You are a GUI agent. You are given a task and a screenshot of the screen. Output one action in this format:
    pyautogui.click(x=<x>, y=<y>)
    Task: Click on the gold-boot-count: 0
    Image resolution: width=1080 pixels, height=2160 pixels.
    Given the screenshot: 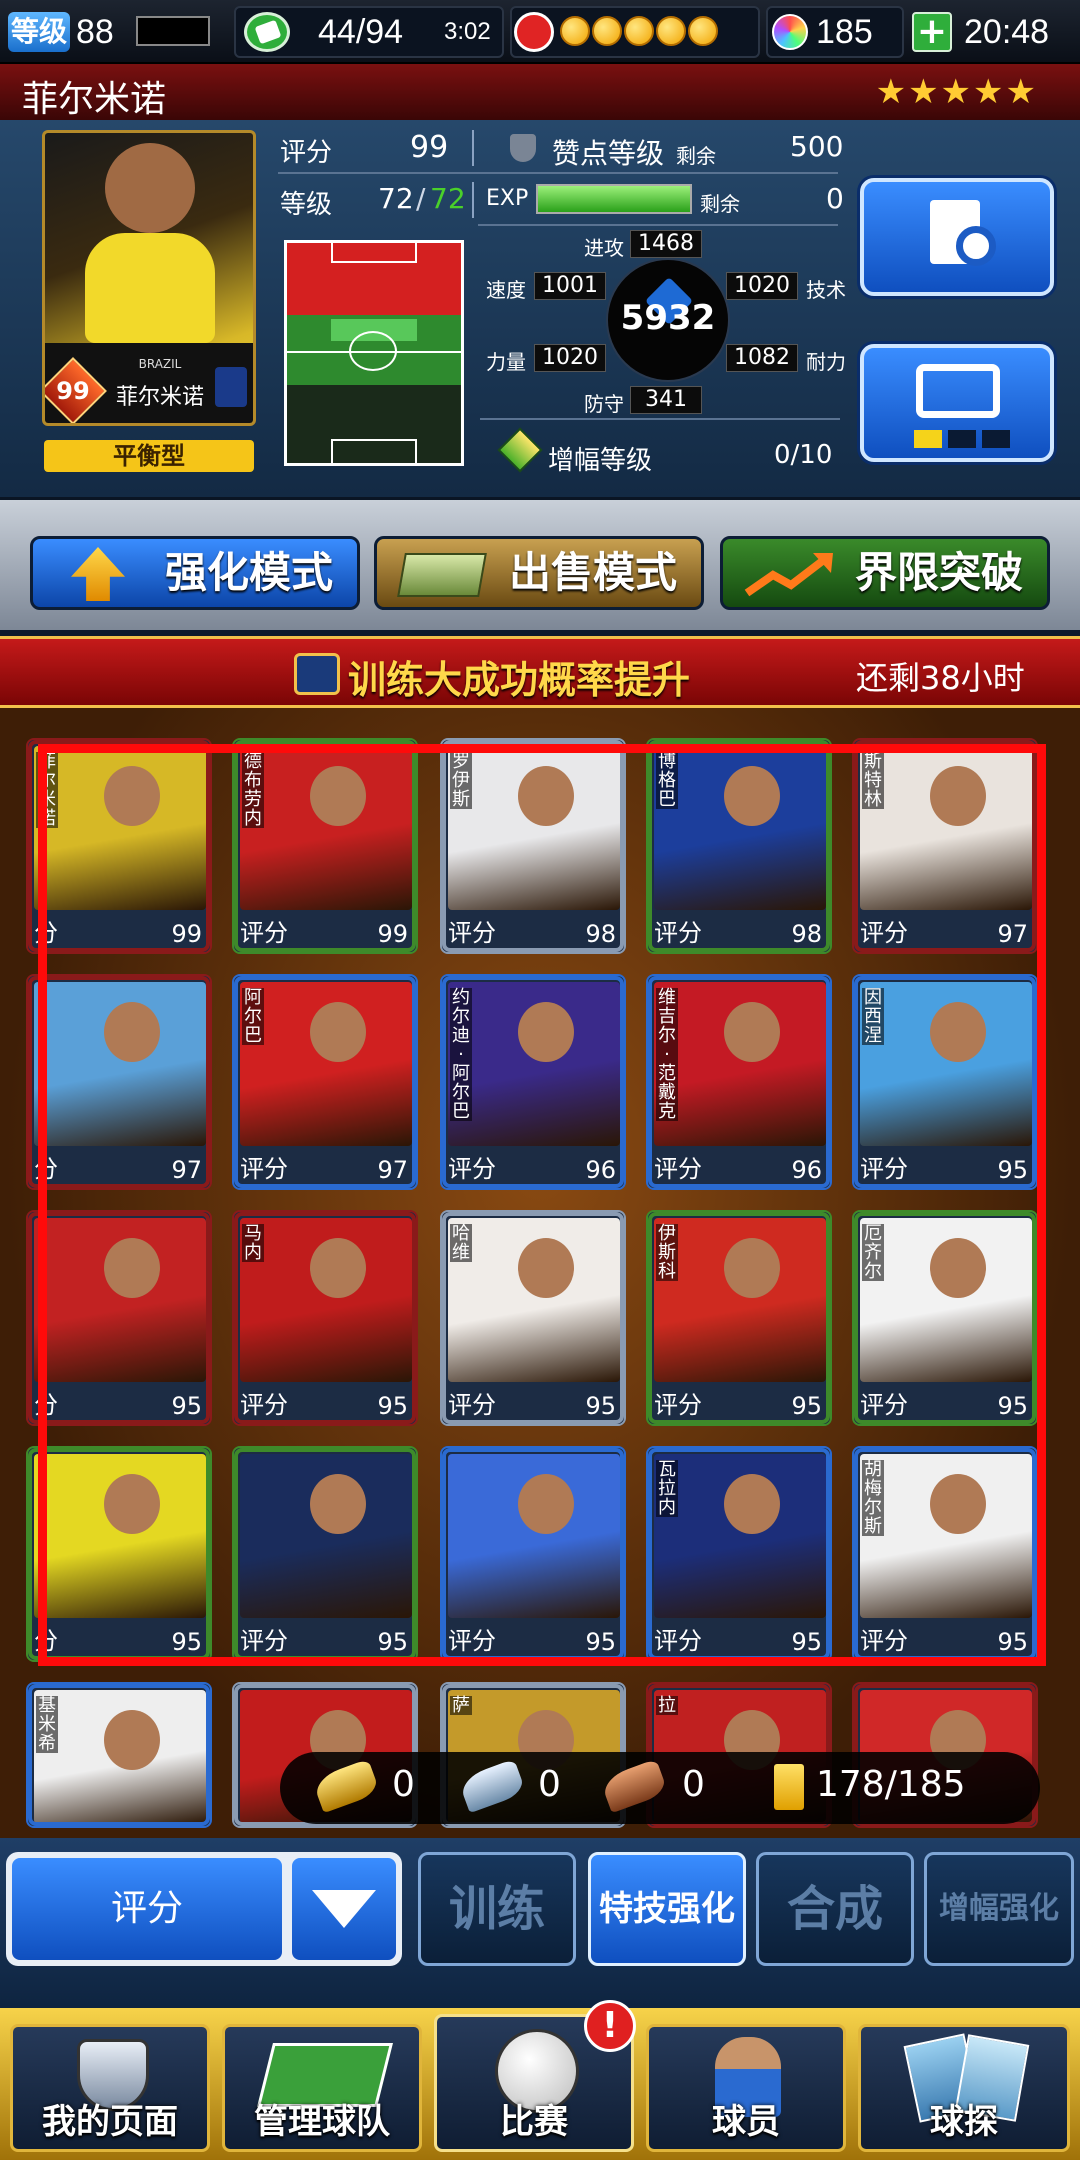 What is the action you would take?
    pyautogui.click(x=403, y=1784)
    